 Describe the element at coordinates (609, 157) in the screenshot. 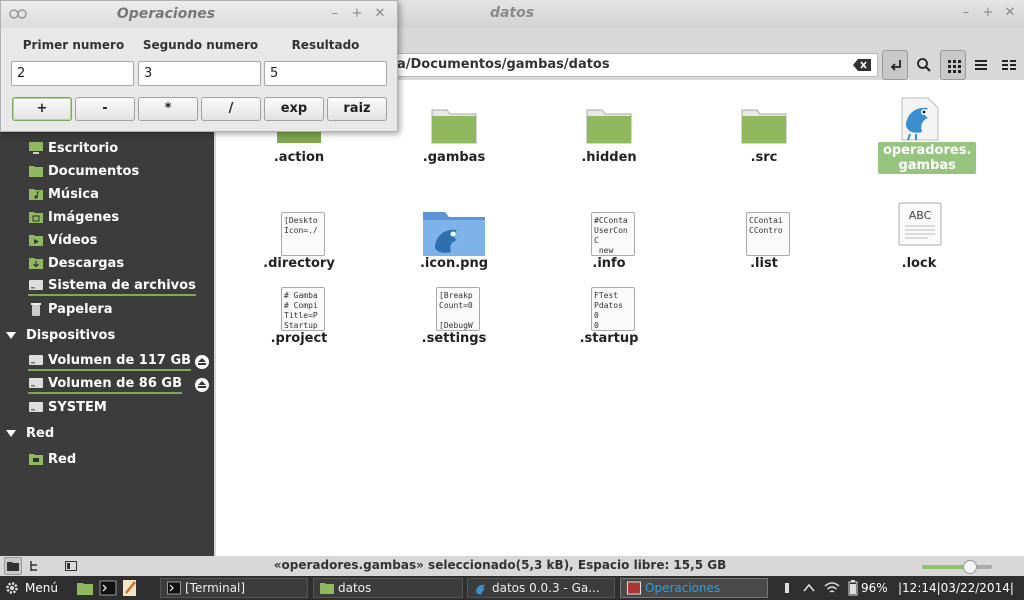

I see `file-name: .hidden` at that location.